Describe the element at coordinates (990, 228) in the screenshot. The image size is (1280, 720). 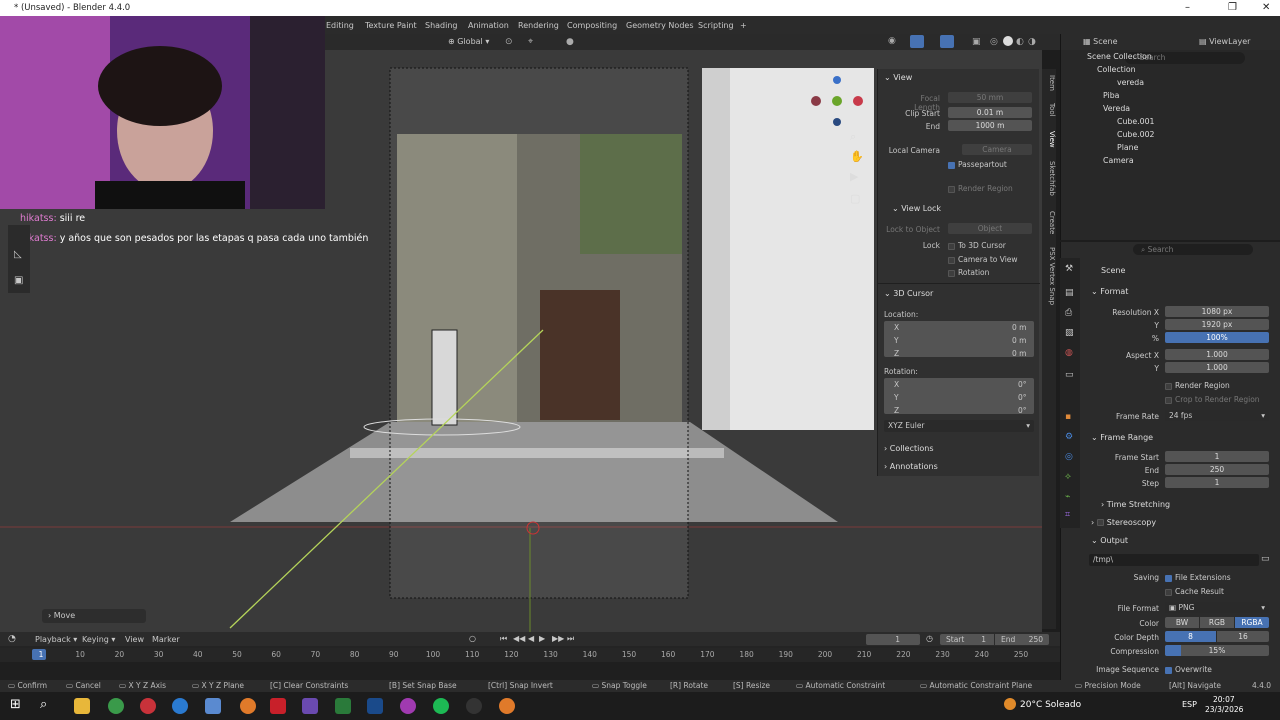
I see `lock-object-field: Object` at that location.